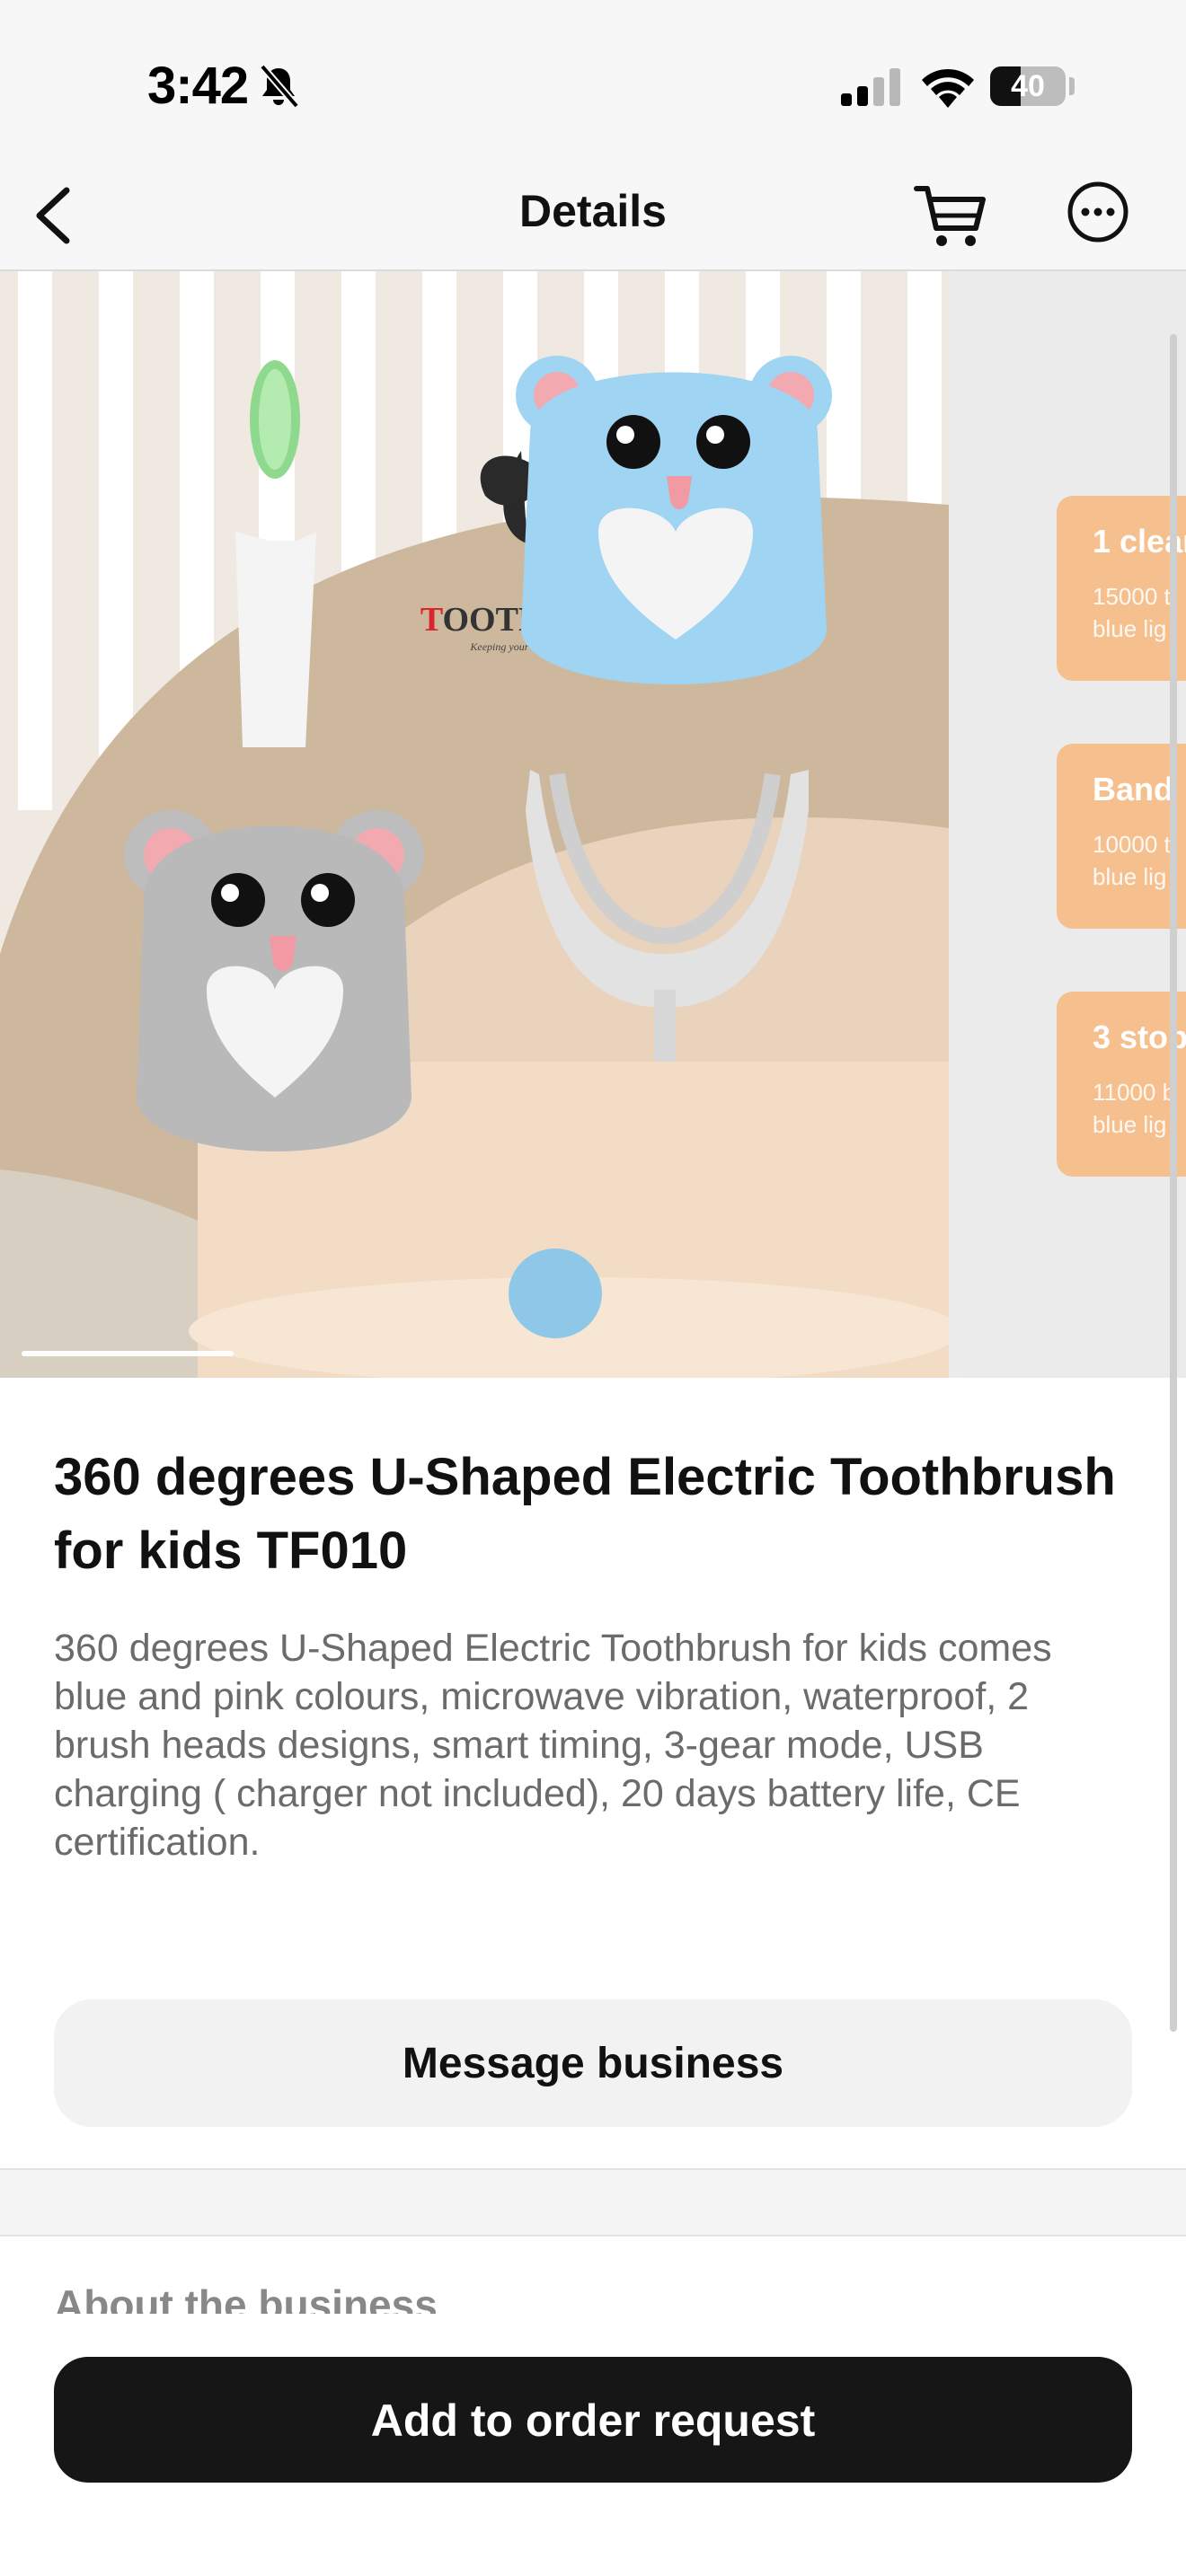  I want to click on feature-card: 1 clean 15000 t blue lig, so click(1121, 588).